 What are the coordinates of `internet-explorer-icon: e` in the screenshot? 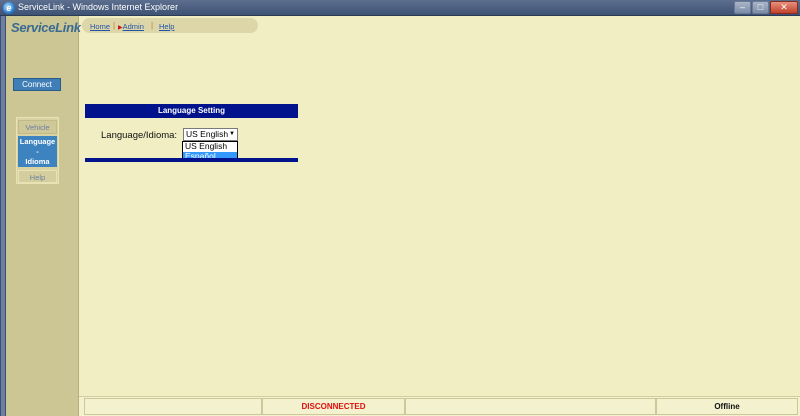 It's located at (9, 8).